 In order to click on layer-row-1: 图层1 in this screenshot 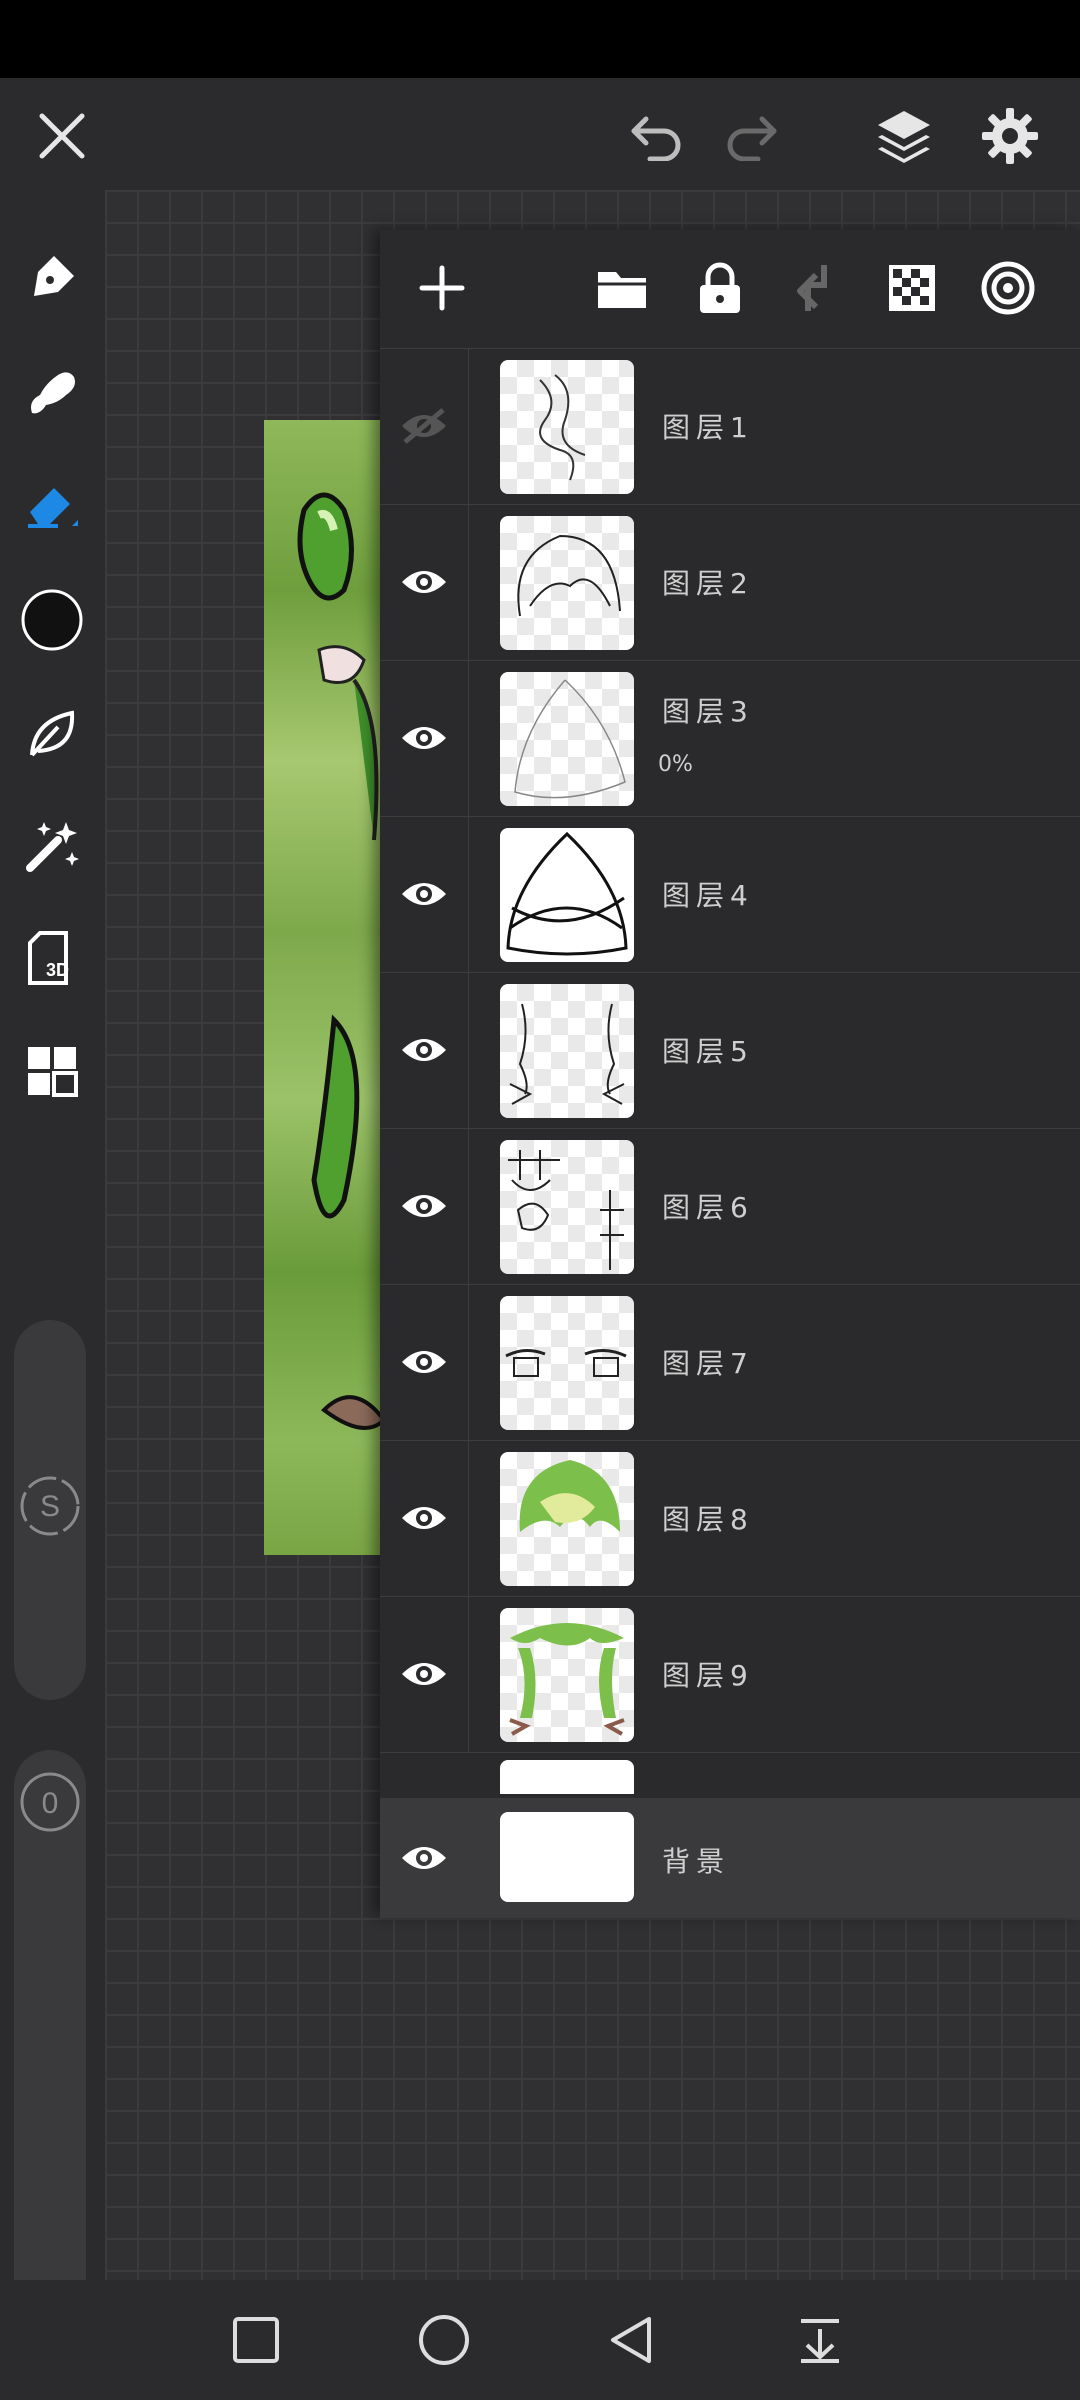, I will do `click(730, 426)`.